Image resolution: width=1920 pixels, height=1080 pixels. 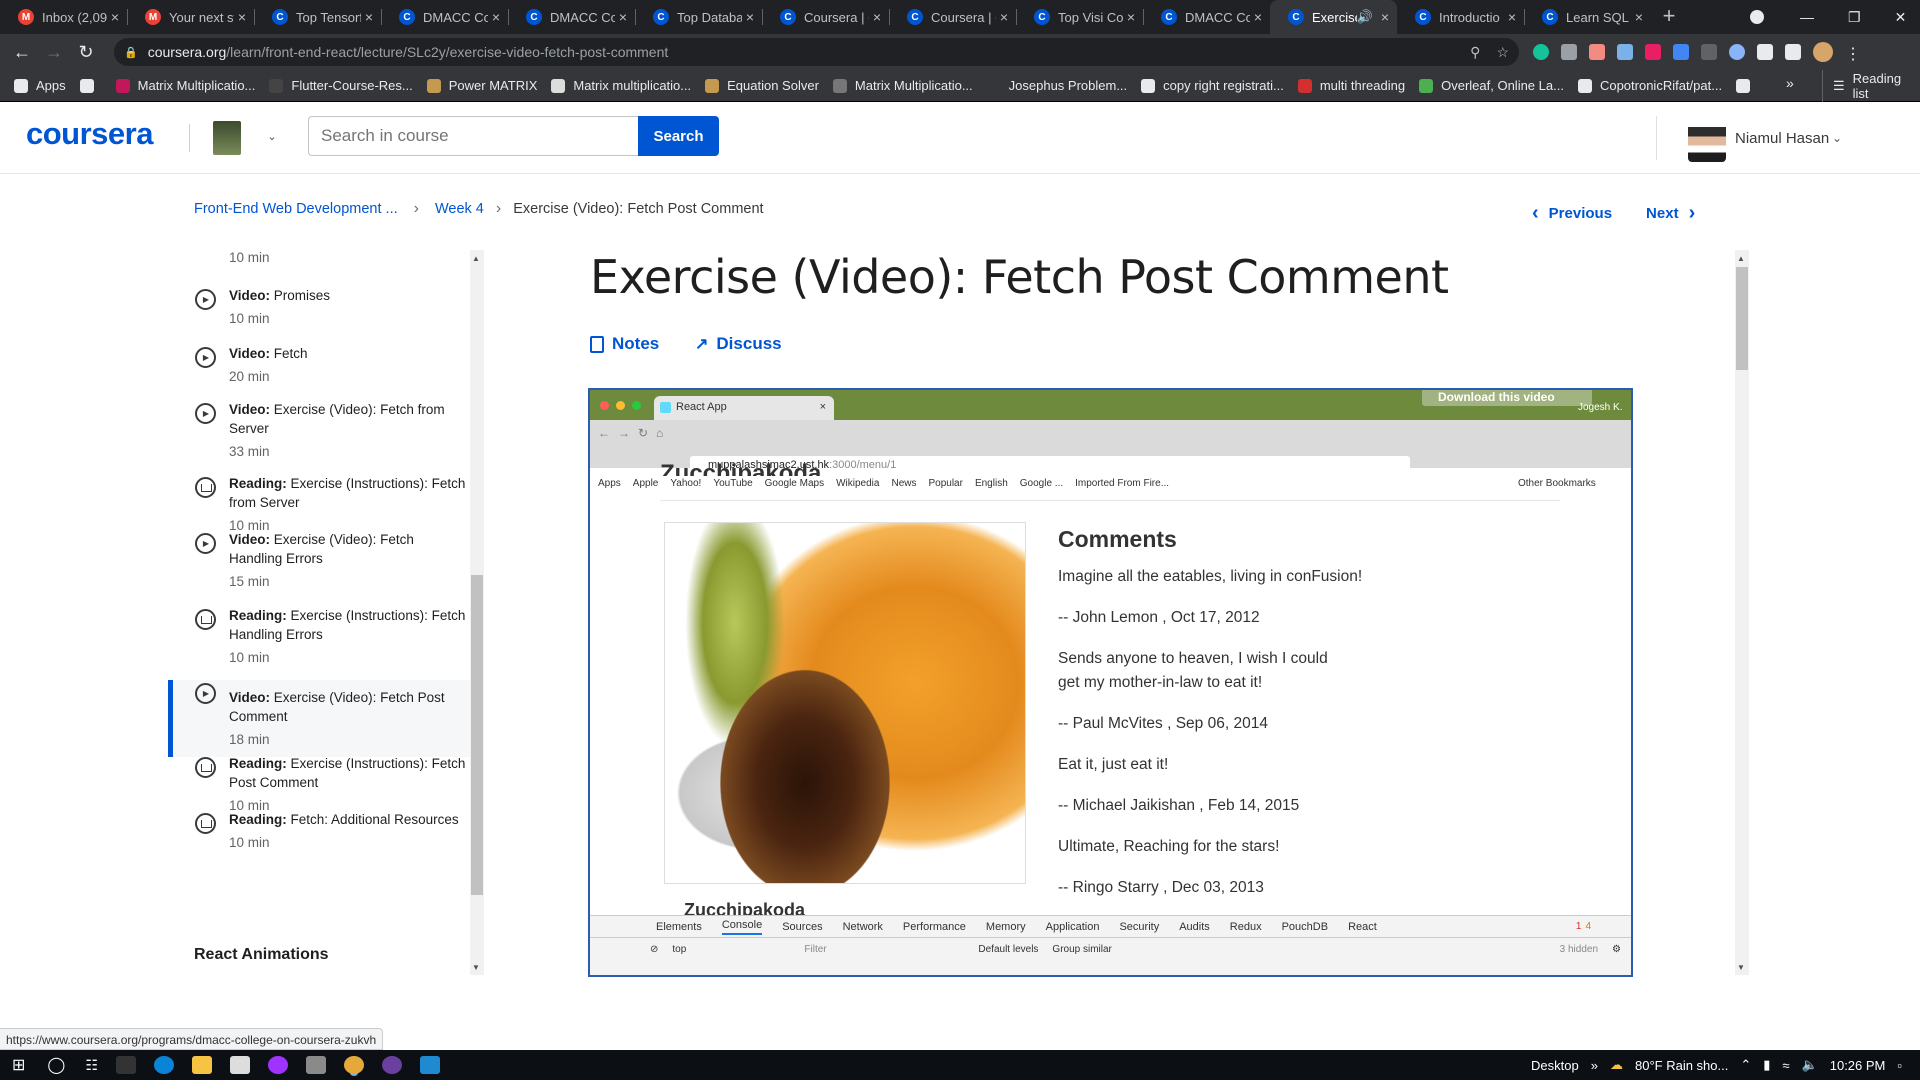 I want to click on scrollbar-thumb, so click(x=1742, y=318).